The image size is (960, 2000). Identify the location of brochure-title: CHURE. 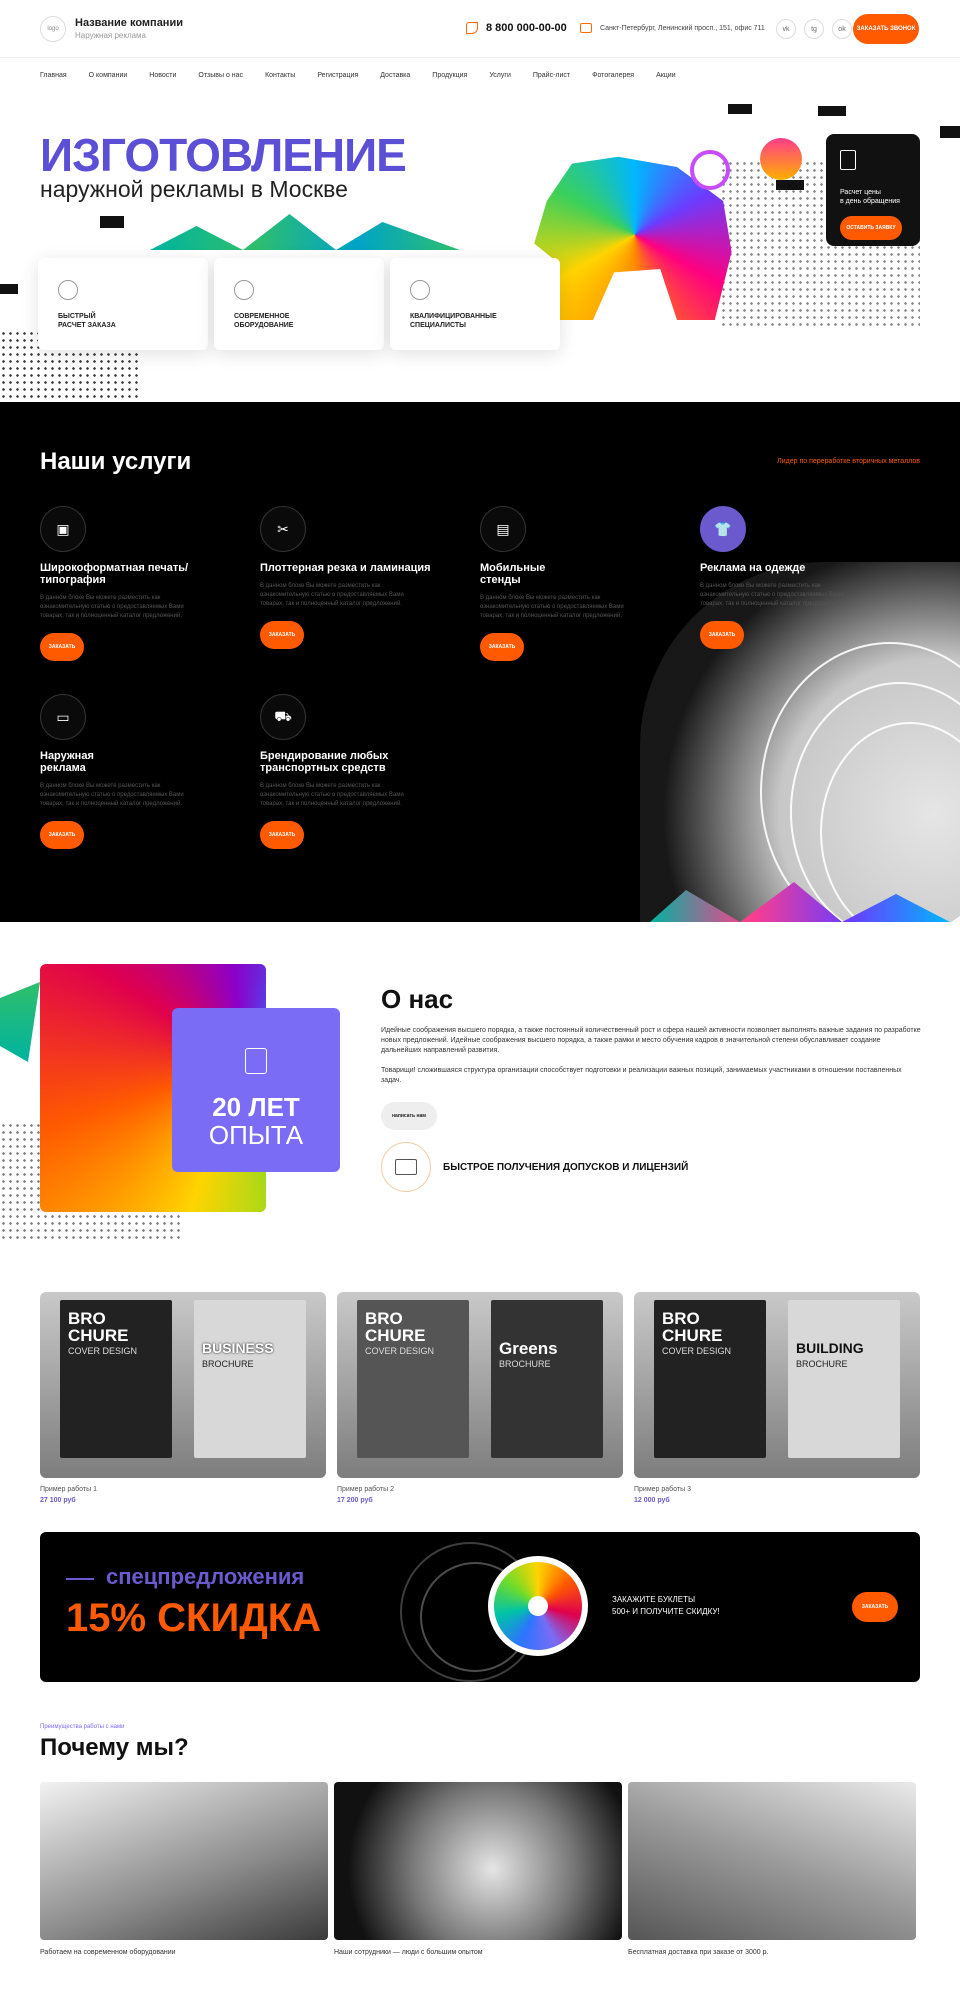
(692, 1335).